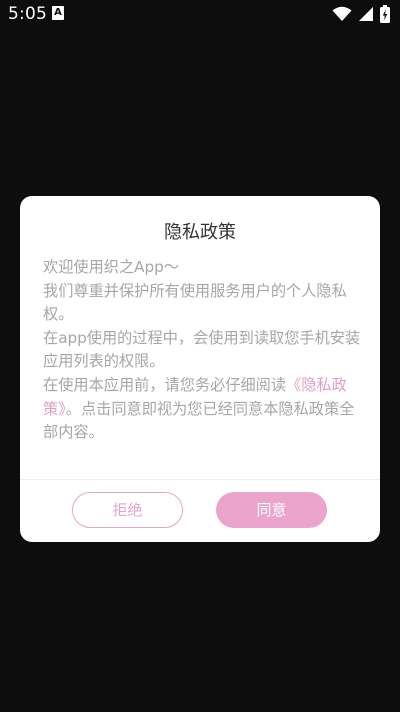  Describe the element at coordinates (385, 14) in the screenshot. I see `battery-charging-icon` at that location.